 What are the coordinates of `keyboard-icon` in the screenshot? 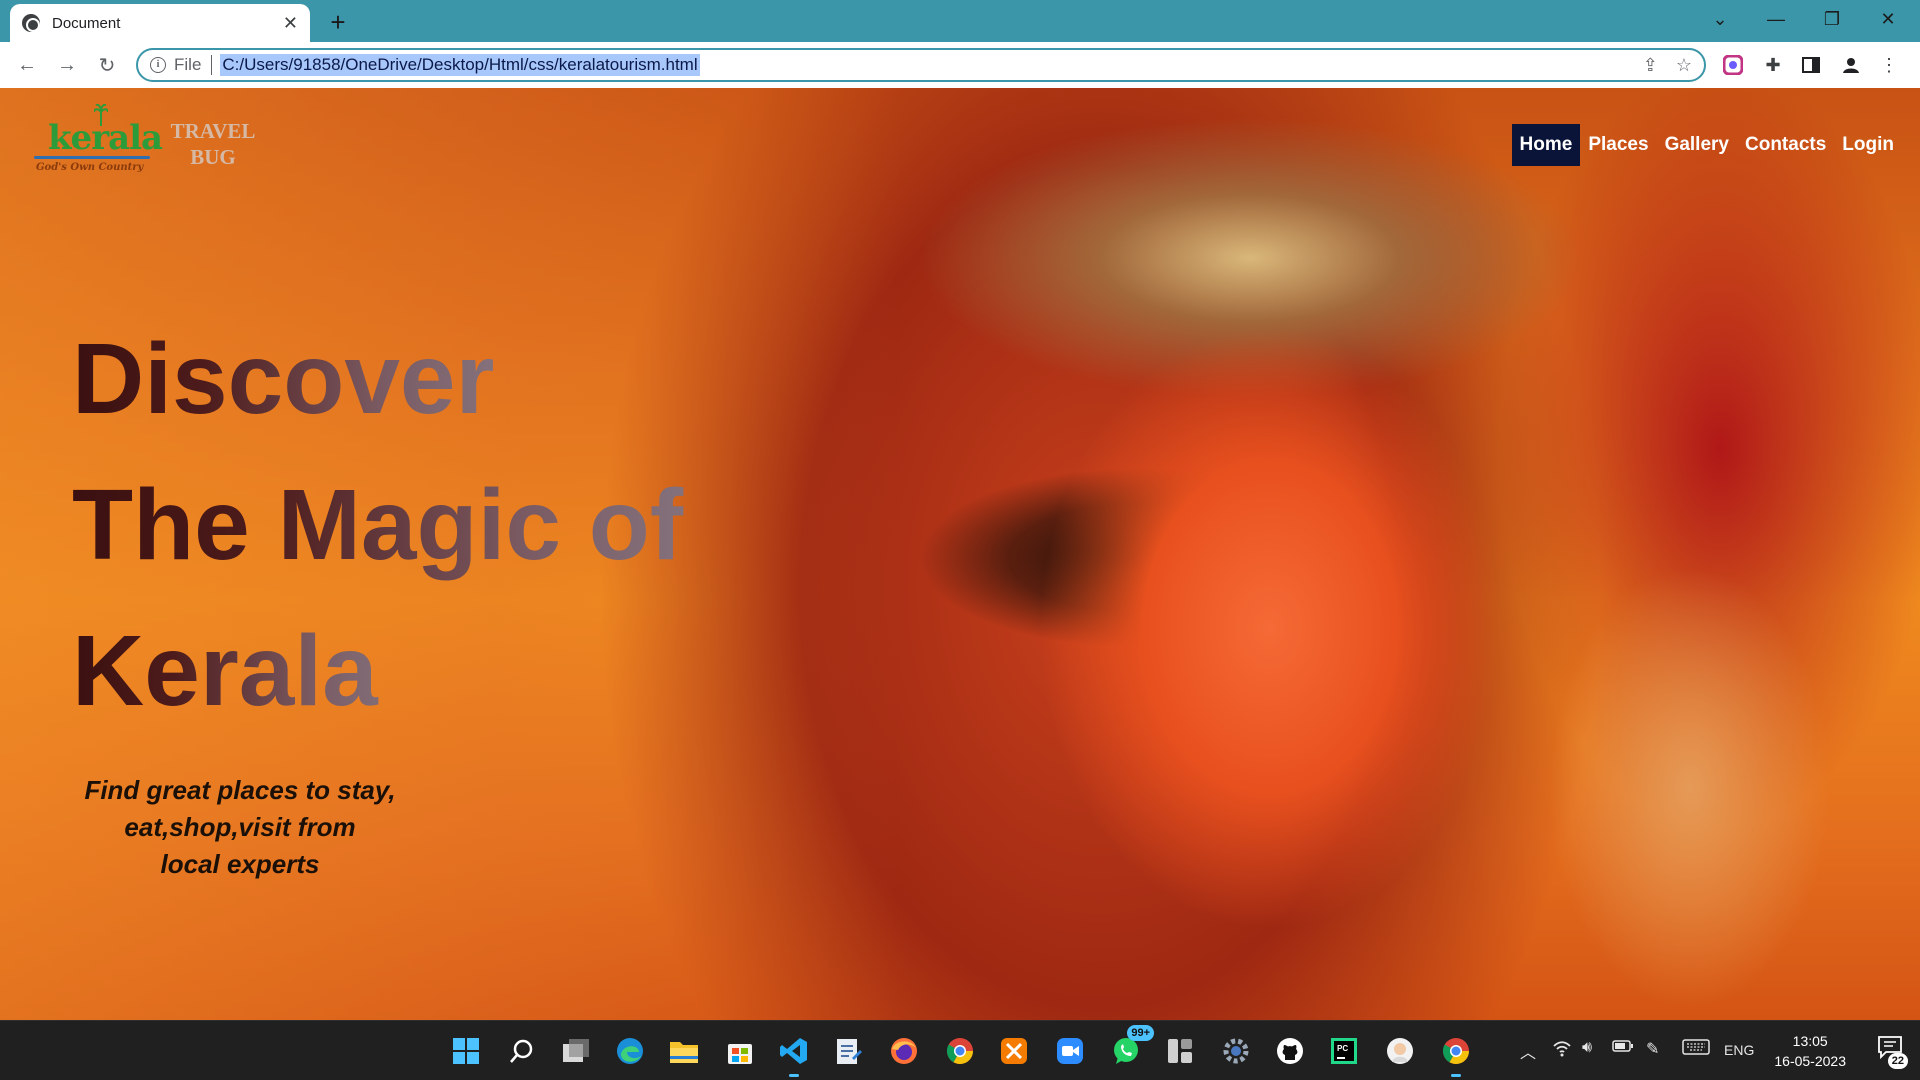 It's located at (1696, 1049).